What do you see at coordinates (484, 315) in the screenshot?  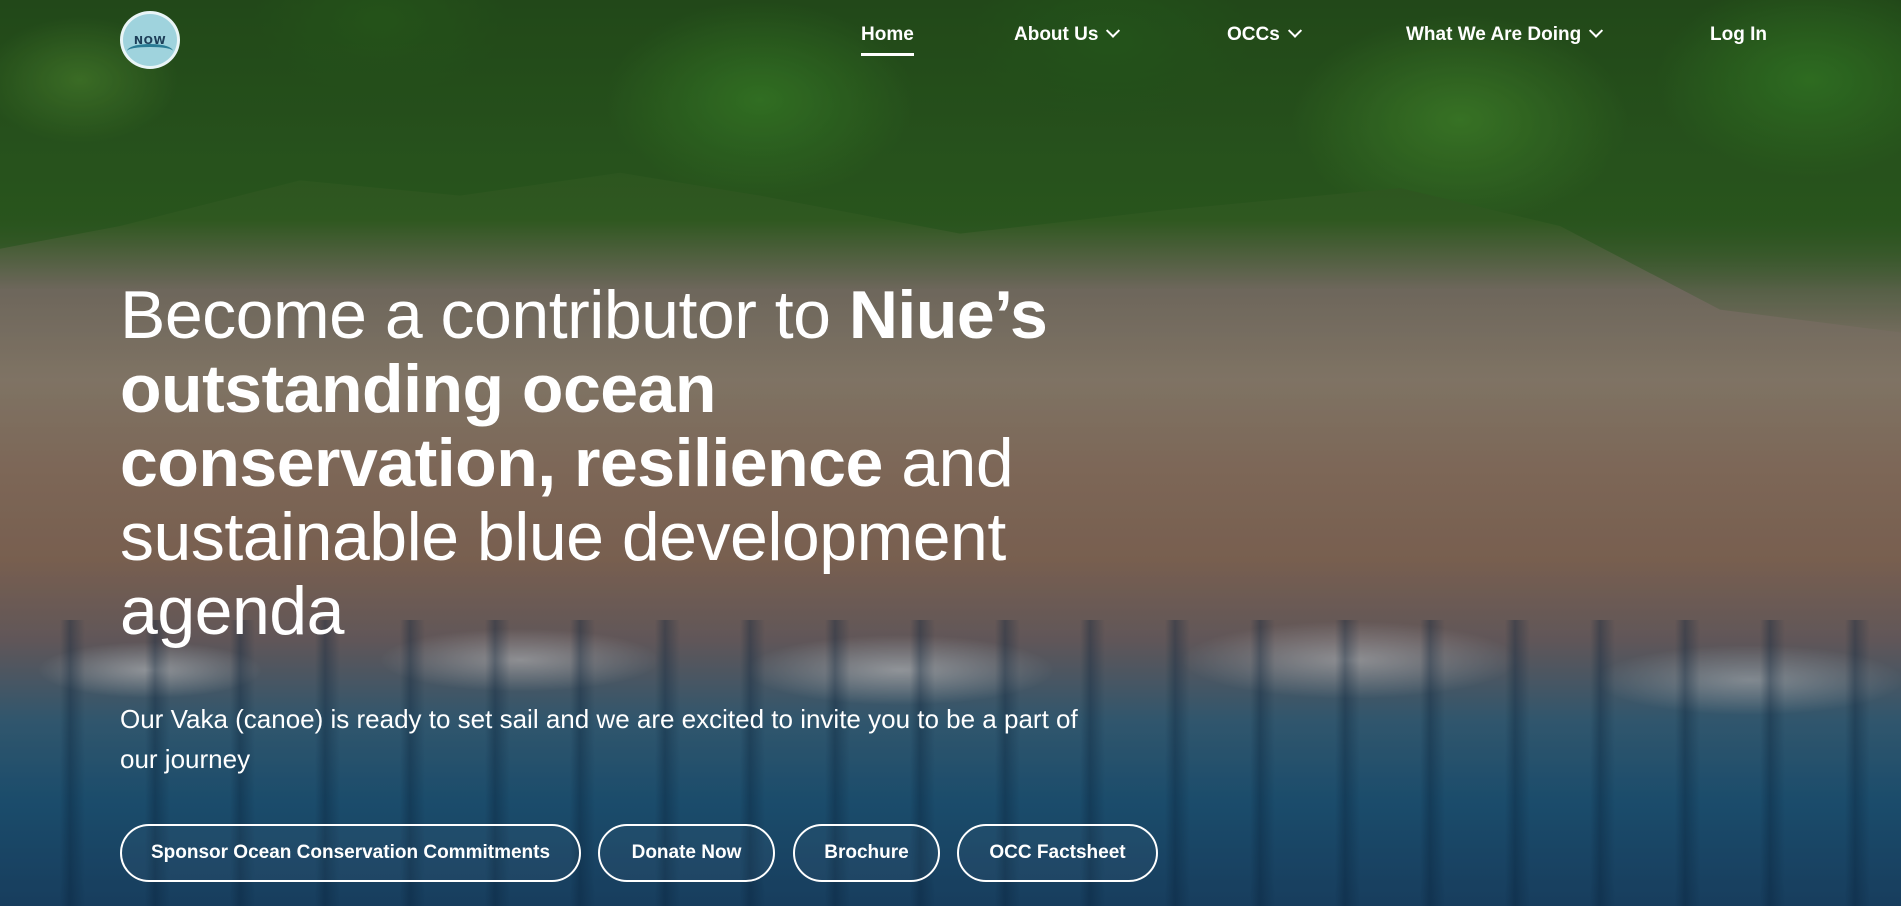 I see `headline-part-1: Become a contributor to` at bounding box center [484, 315].